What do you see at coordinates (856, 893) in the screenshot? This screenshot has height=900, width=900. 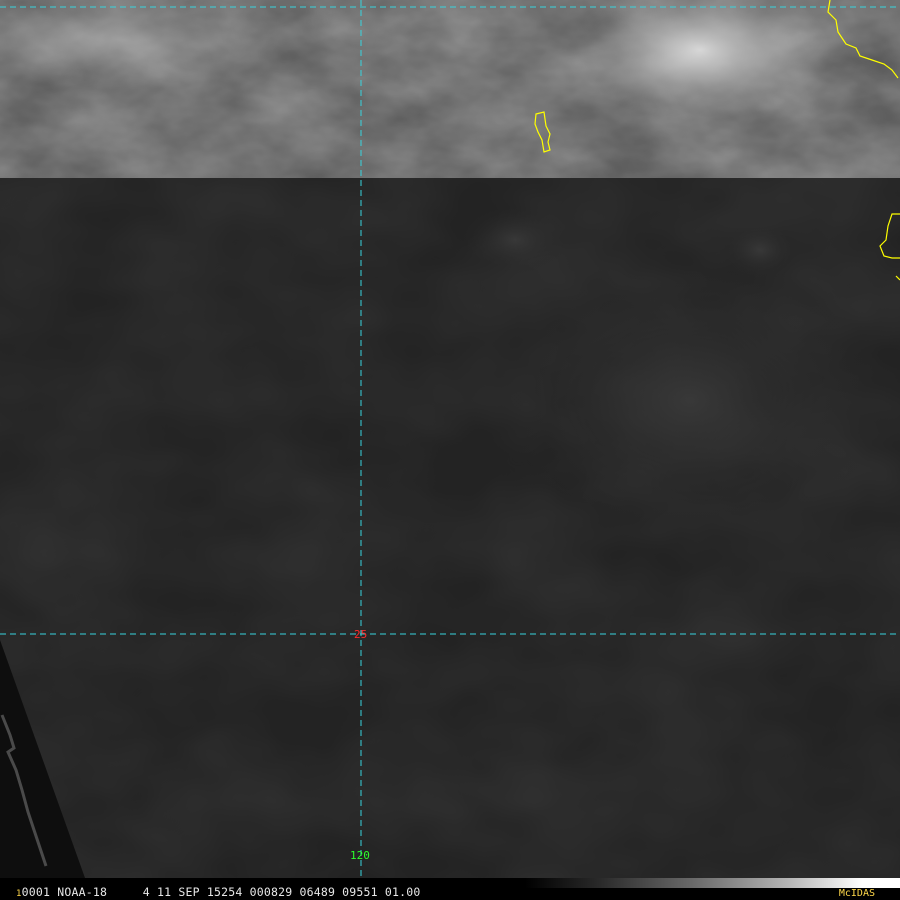 I see `mcidas-logo: McIDAS` at bounding box center [856, 893].